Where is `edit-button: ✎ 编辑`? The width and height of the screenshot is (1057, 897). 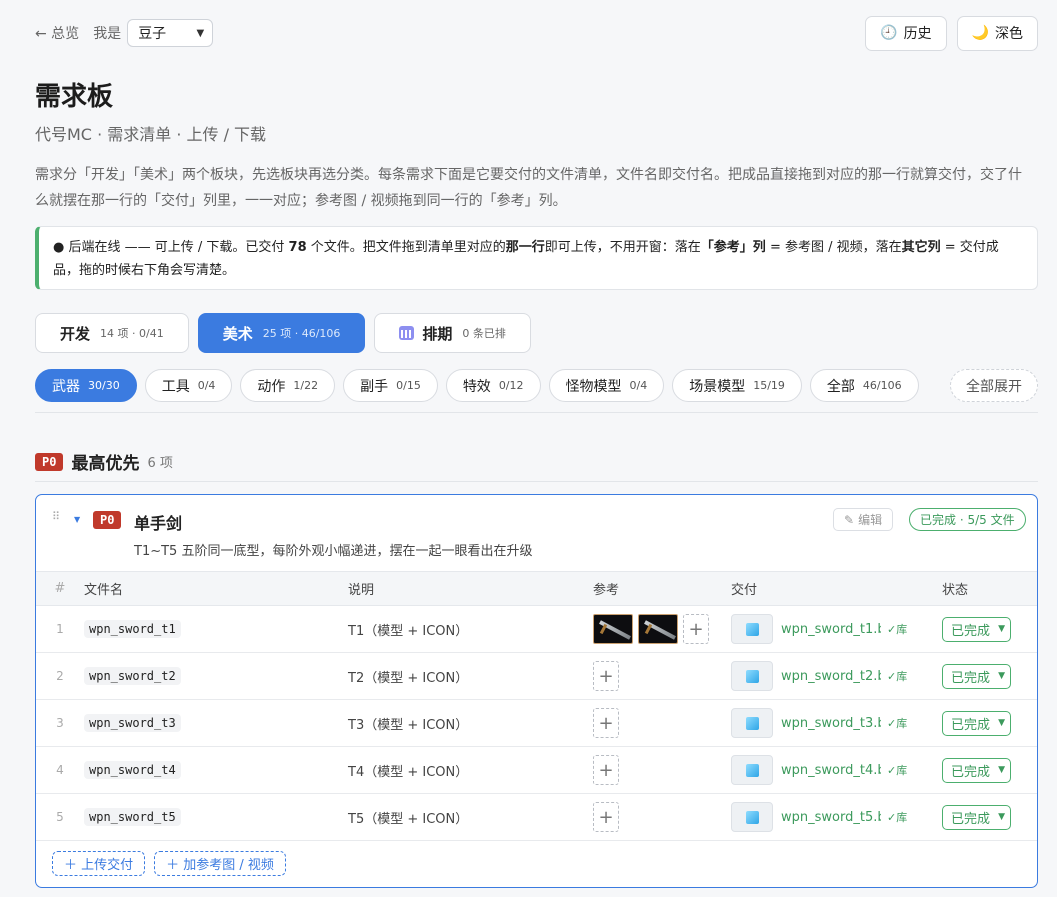
edit-button: ✎ 编辑 is located at coordinates (863, 519).